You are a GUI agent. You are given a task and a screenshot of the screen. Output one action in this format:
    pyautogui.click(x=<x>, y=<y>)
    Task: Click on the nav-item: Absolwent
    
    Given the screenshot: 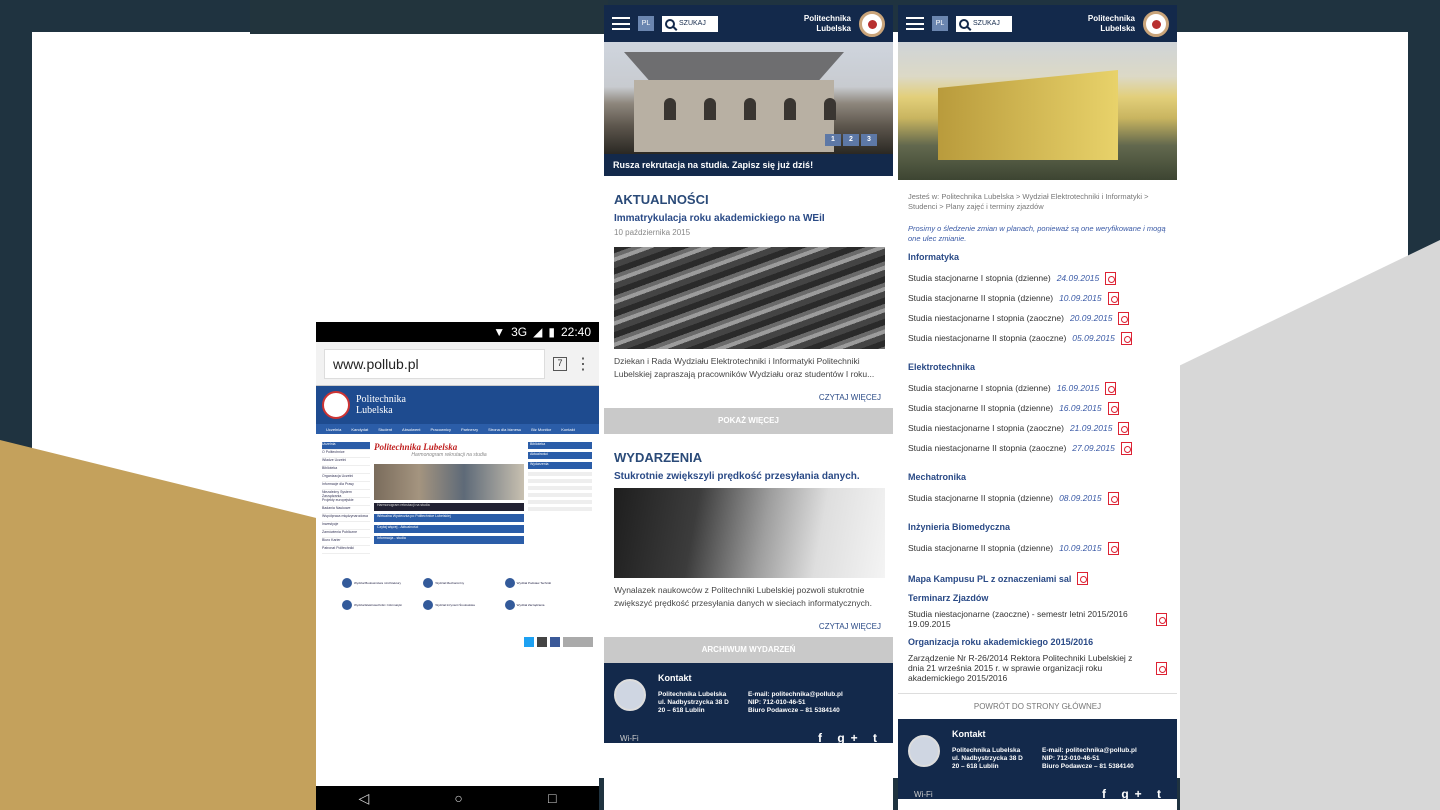 What is the action you would take?
    pyautogui.click(x=411, y=429)
    